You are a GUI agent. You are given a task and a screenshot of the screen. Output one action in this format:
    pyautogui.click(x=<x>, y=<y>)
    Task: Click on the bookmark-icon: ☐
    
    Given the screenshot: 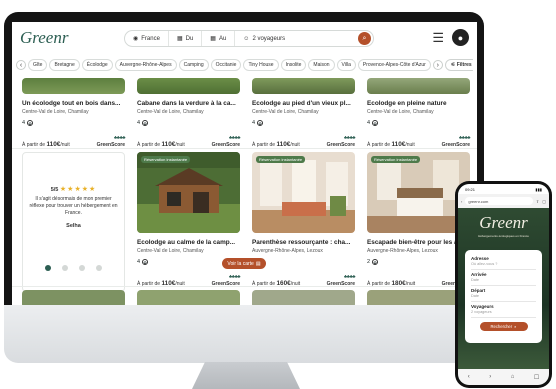 What is the action you would take?
    pyautogui.click(x=536, y=377)
    